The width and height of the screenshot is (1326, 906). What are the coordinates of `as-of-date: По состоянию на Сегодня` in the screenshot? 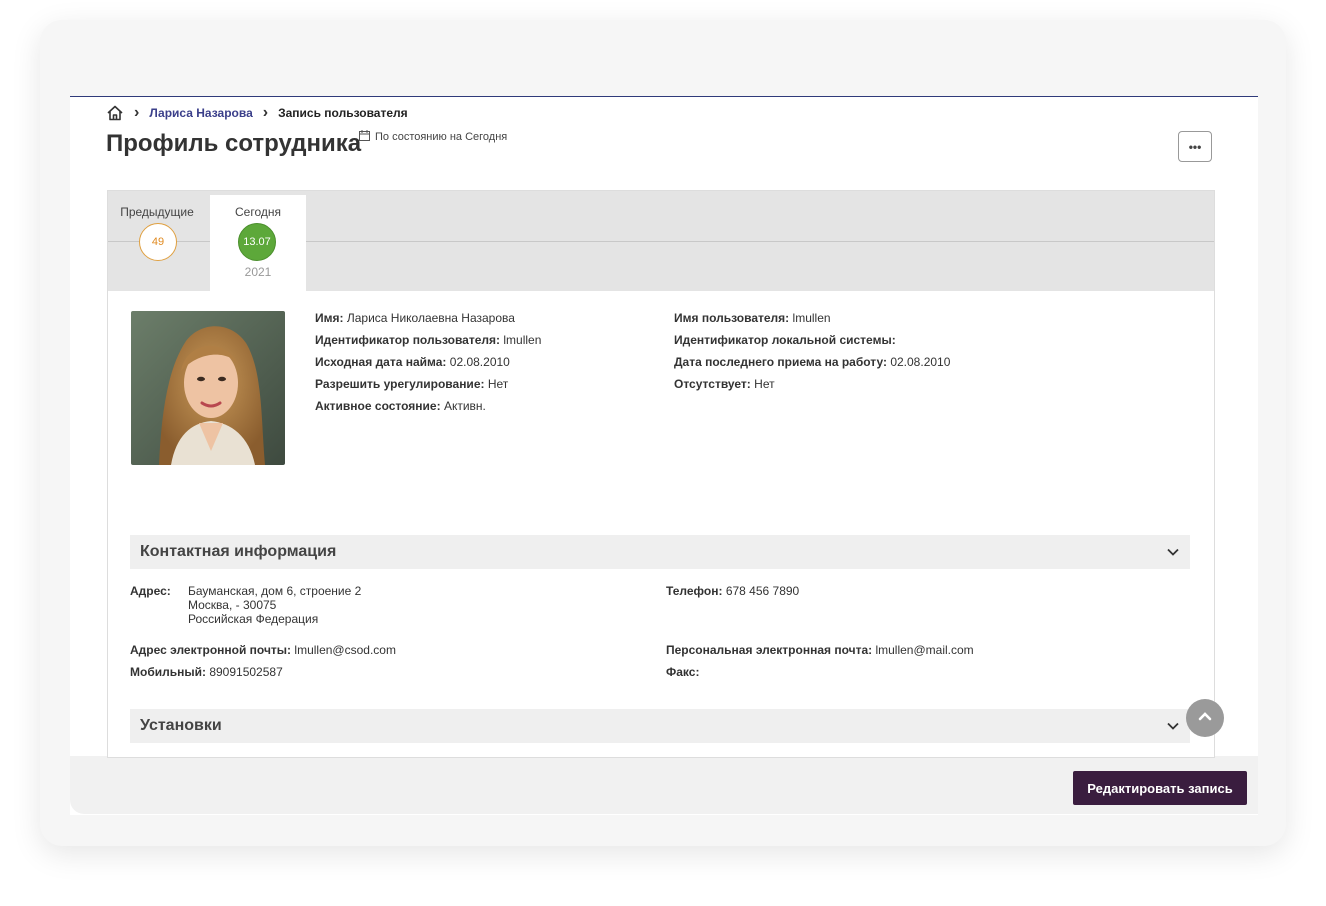 It's located at (433, 137).